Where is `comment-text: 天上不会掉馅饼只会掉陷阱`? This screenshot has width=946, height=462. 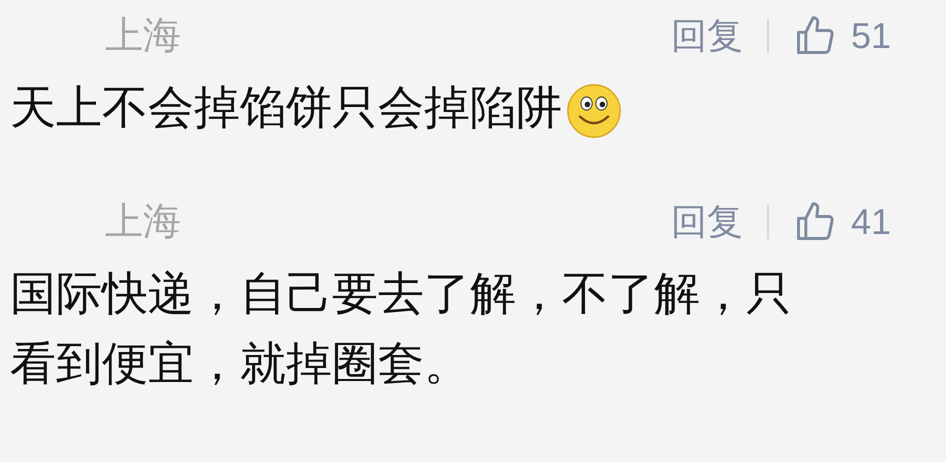
comment-text: 天上不会掉馅饼只会掉陷阱 is located at coordinates (410, 107).